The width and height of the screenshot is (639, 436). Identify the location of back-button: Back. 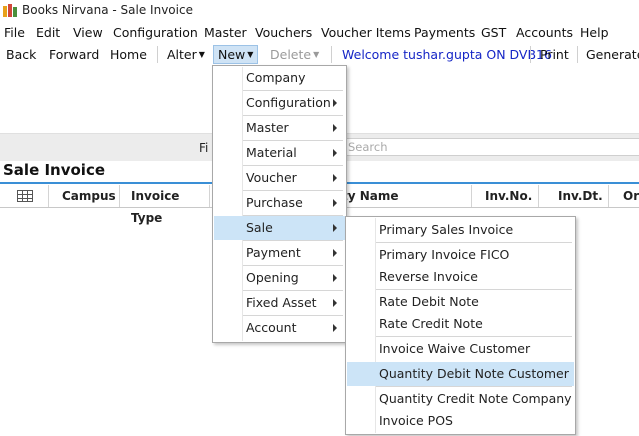
(21, 54).